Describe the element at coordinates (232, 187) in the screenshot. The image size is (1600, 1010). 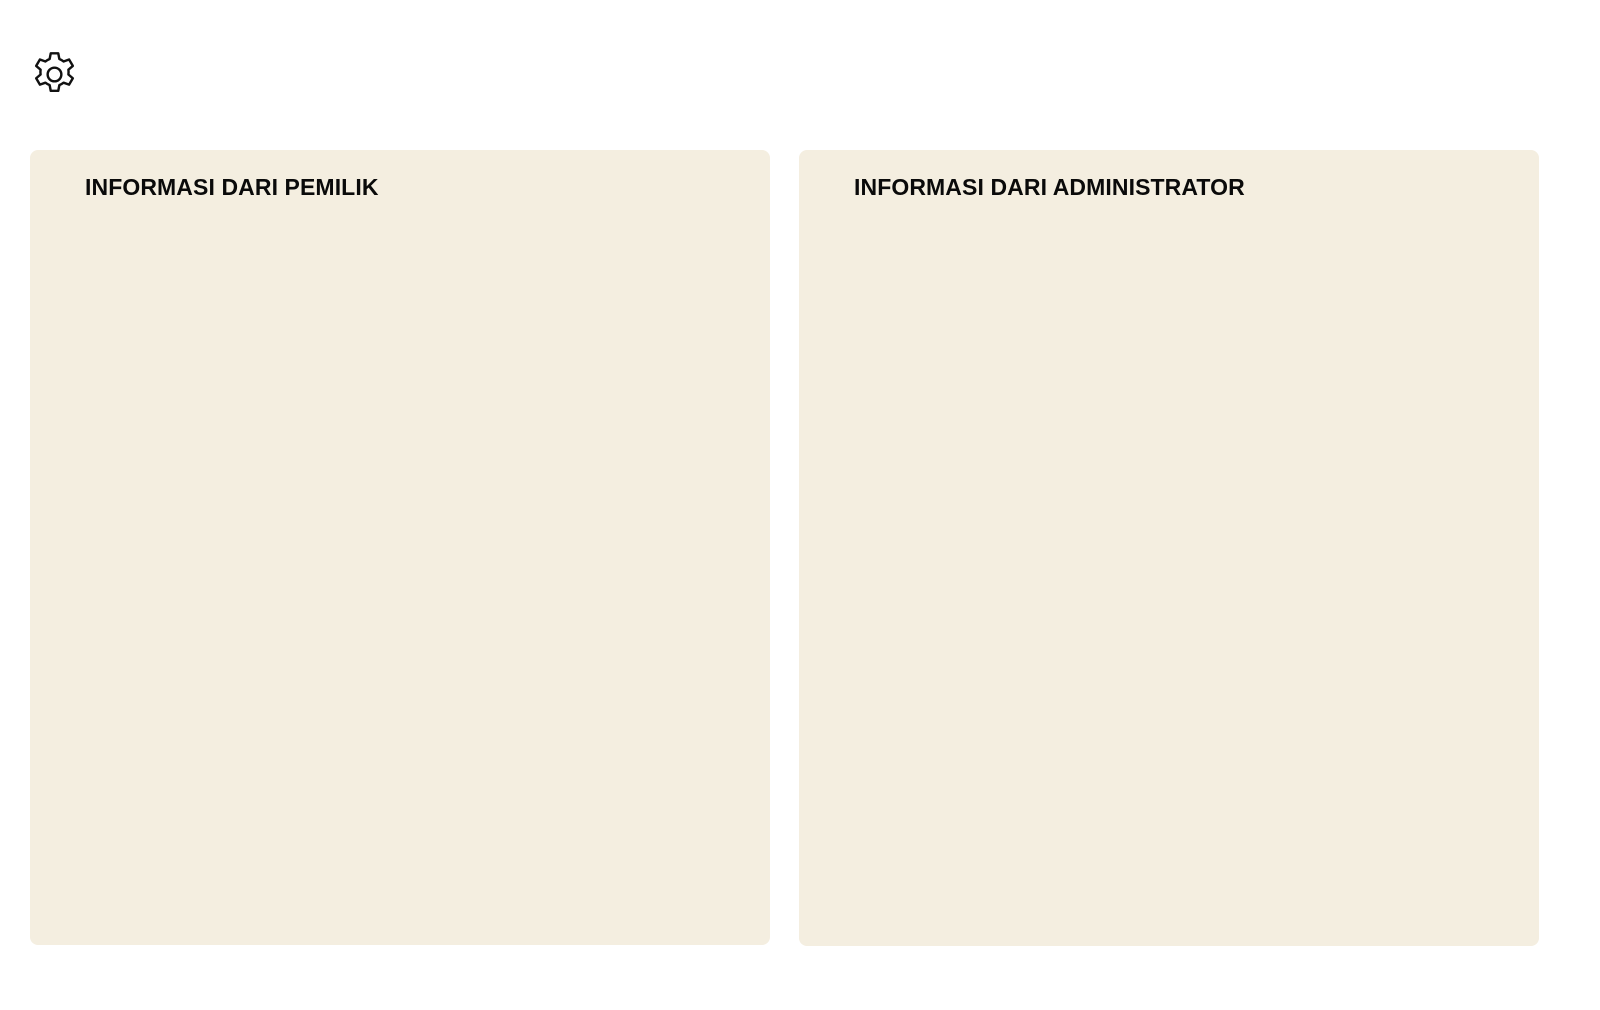
I see `owner-info-title: INFORMASI DARI PEMILIK` at that location.